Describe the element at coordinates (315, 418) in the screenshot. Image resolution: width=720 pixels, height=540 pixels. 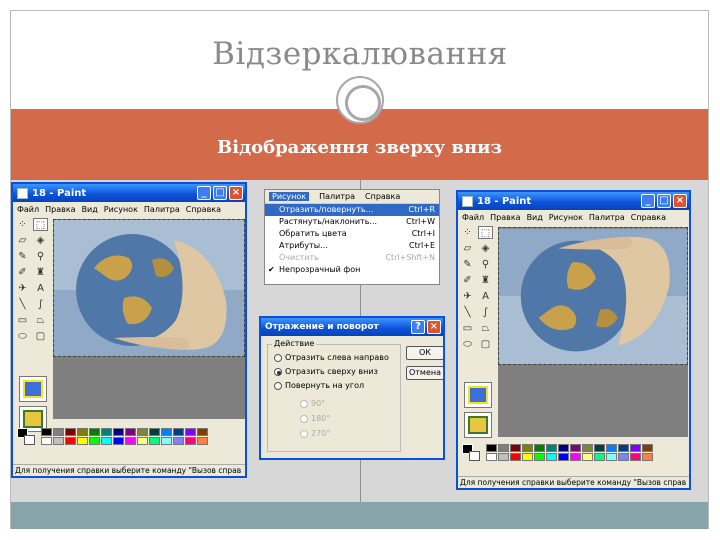
I see `radio-angle-180: 180°` at that location.